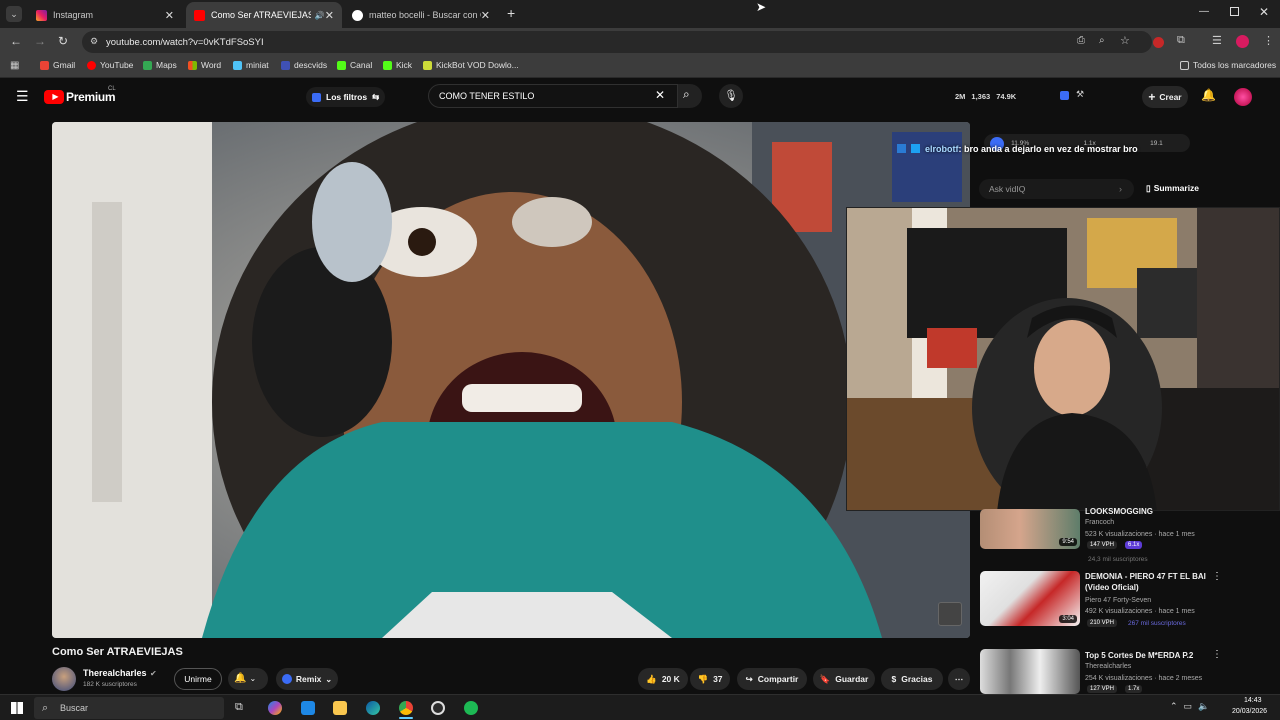  What do you see at coordinates (1249, 711) in the screenshot?
I see `clock-date: 20/03/2026` at bounding box center [1249, 711].